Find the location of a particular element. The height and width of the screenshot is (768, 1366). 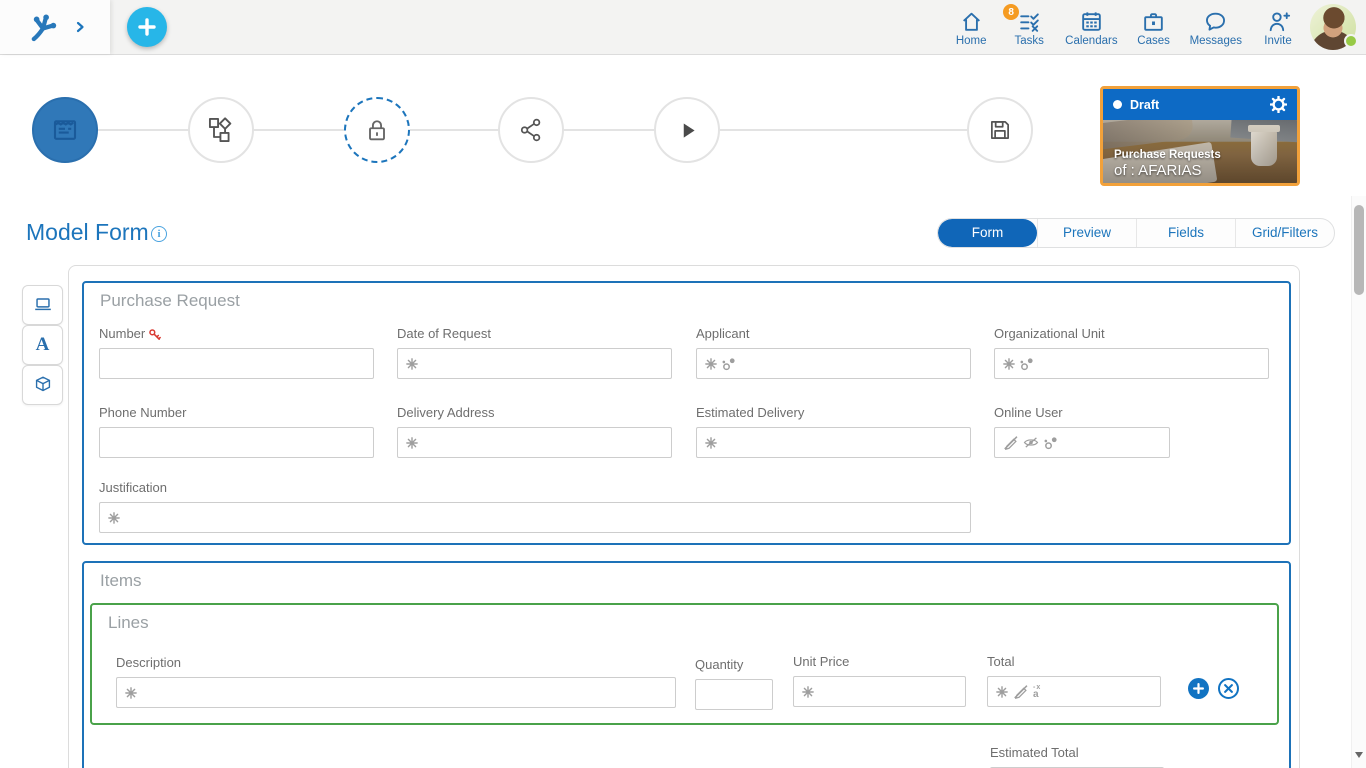

unit-price-input is located at coordinates (879, 691).